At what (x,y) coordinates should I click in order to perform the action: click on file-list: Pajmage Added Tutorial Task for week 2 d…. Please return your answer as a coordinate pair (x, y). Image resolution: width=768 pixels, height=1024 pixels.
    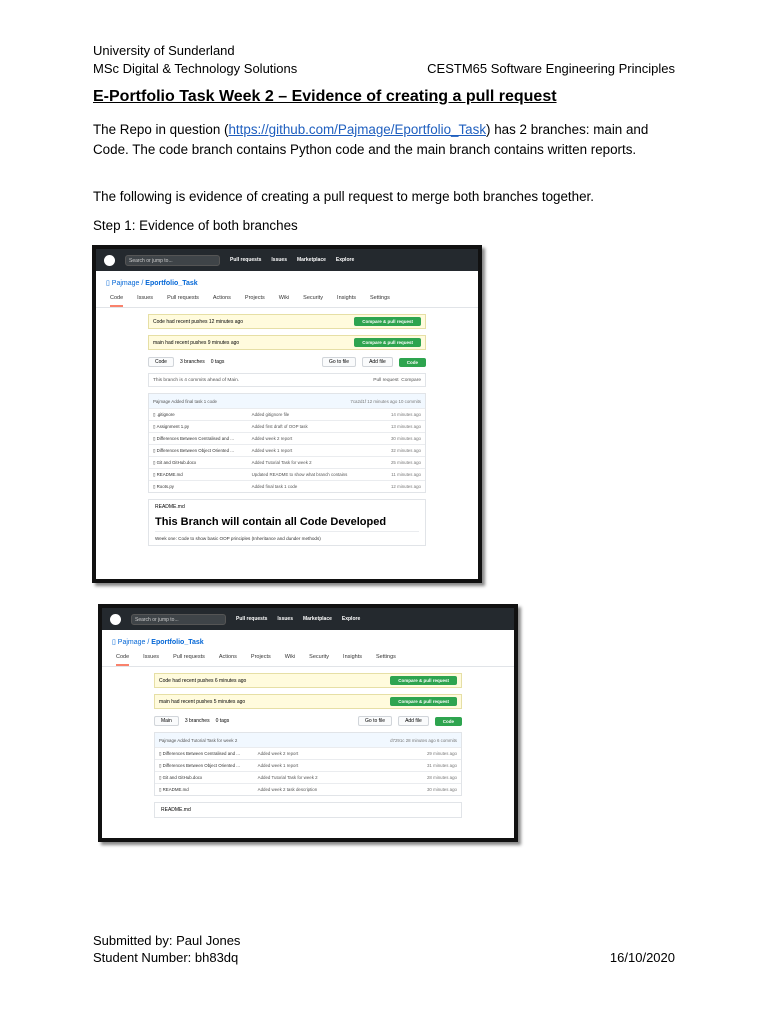
    Looking at the image, I should click on (308, 764).